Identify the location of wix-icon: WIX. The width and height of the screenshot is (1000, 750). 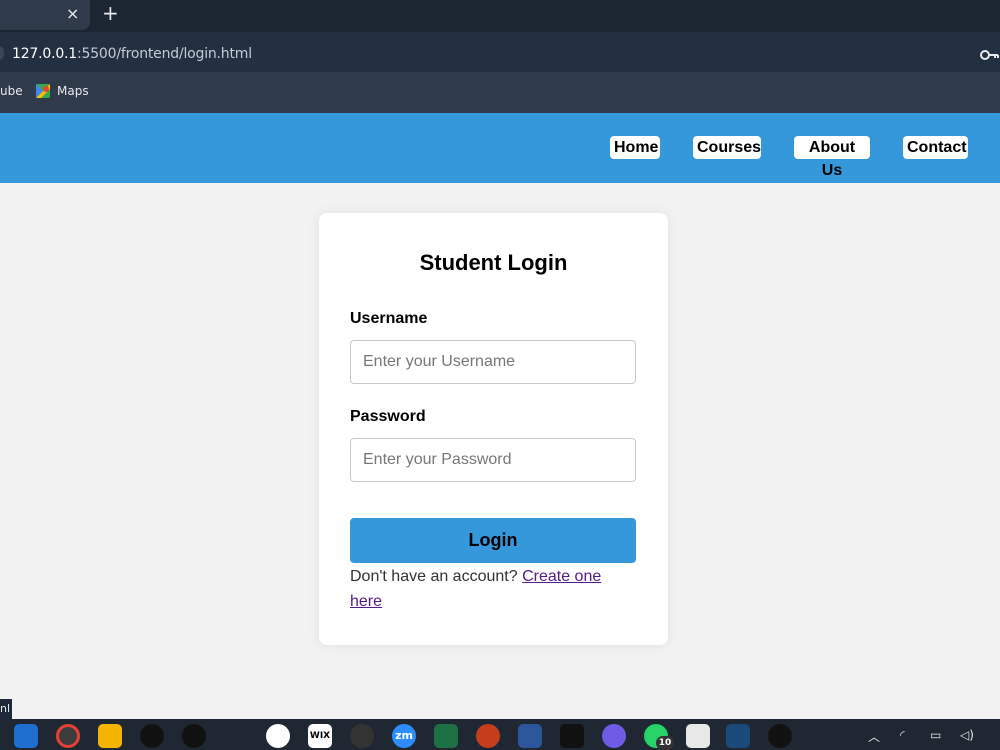
(320, 736).